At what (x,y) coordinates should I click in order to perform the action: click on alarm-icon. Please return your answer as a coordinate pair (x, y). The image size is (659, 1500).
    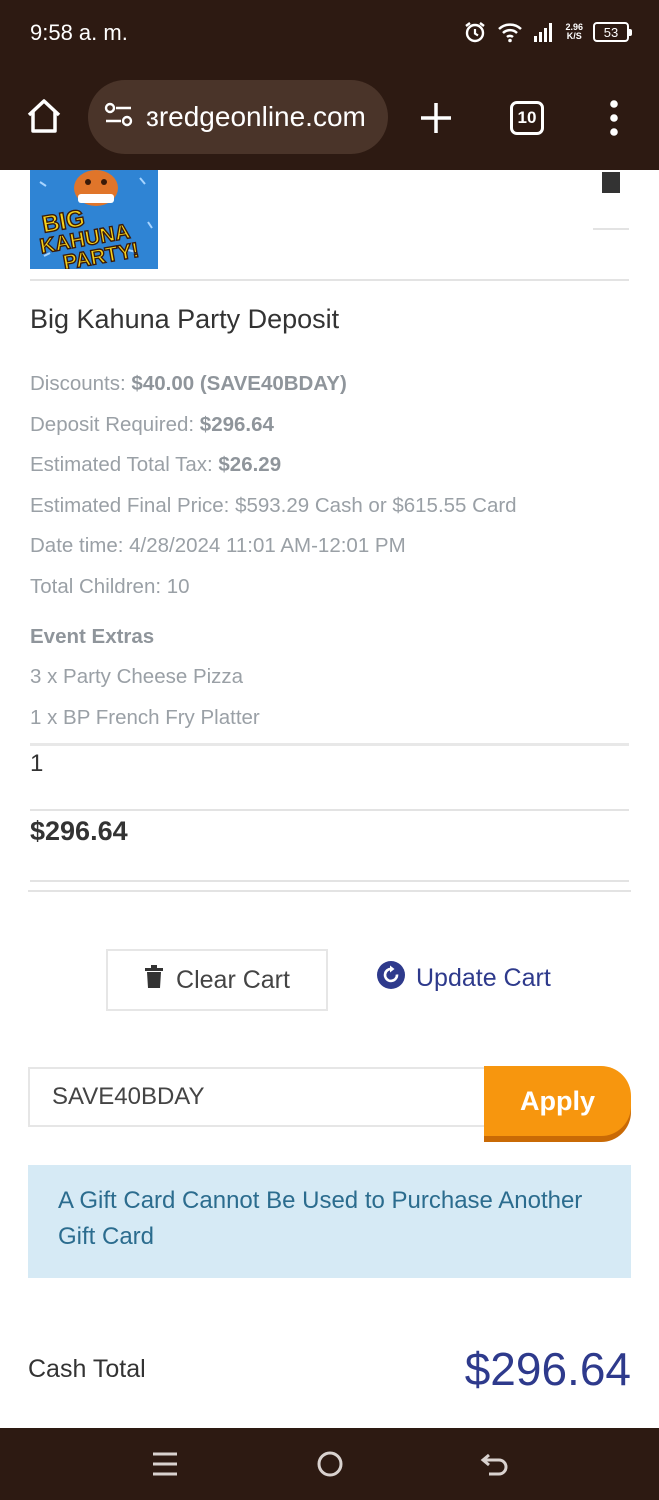
    Looking at the image, I should click on (475, 32).